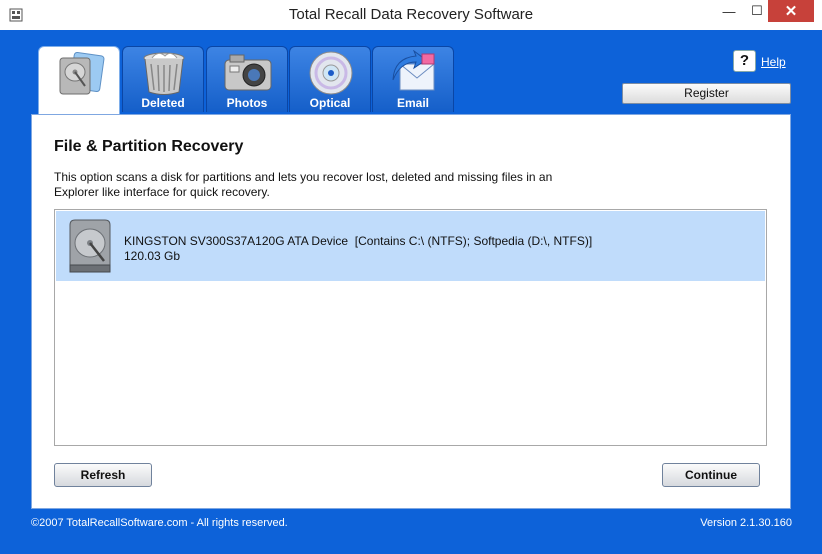 The width and height of the screenshot is (822, 554). I want to click on email-icon, so click(413, 70).